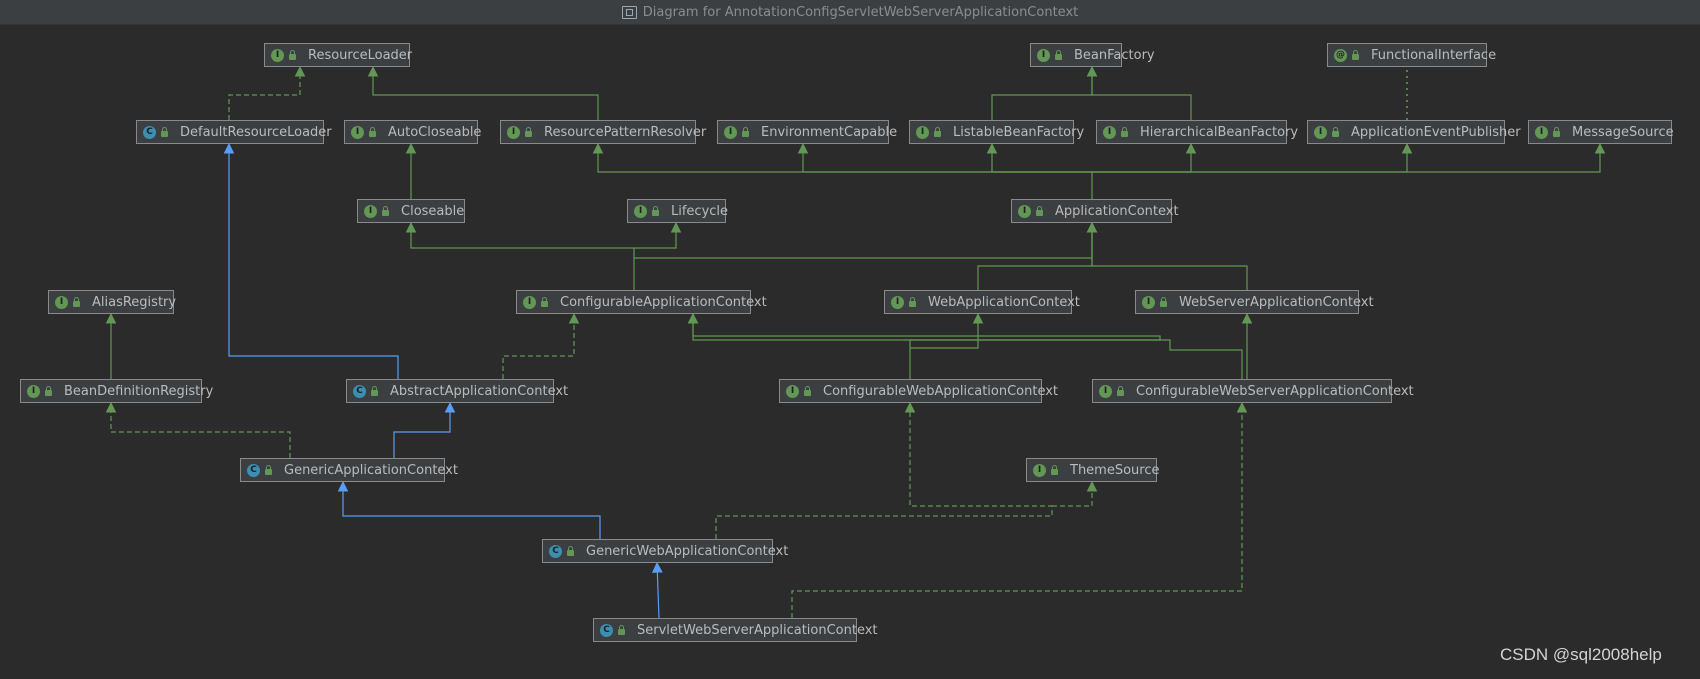 The image size is (1700, 679). I want to click on edge-configurable-application-context-to-lifecycle, so click(658, 235).